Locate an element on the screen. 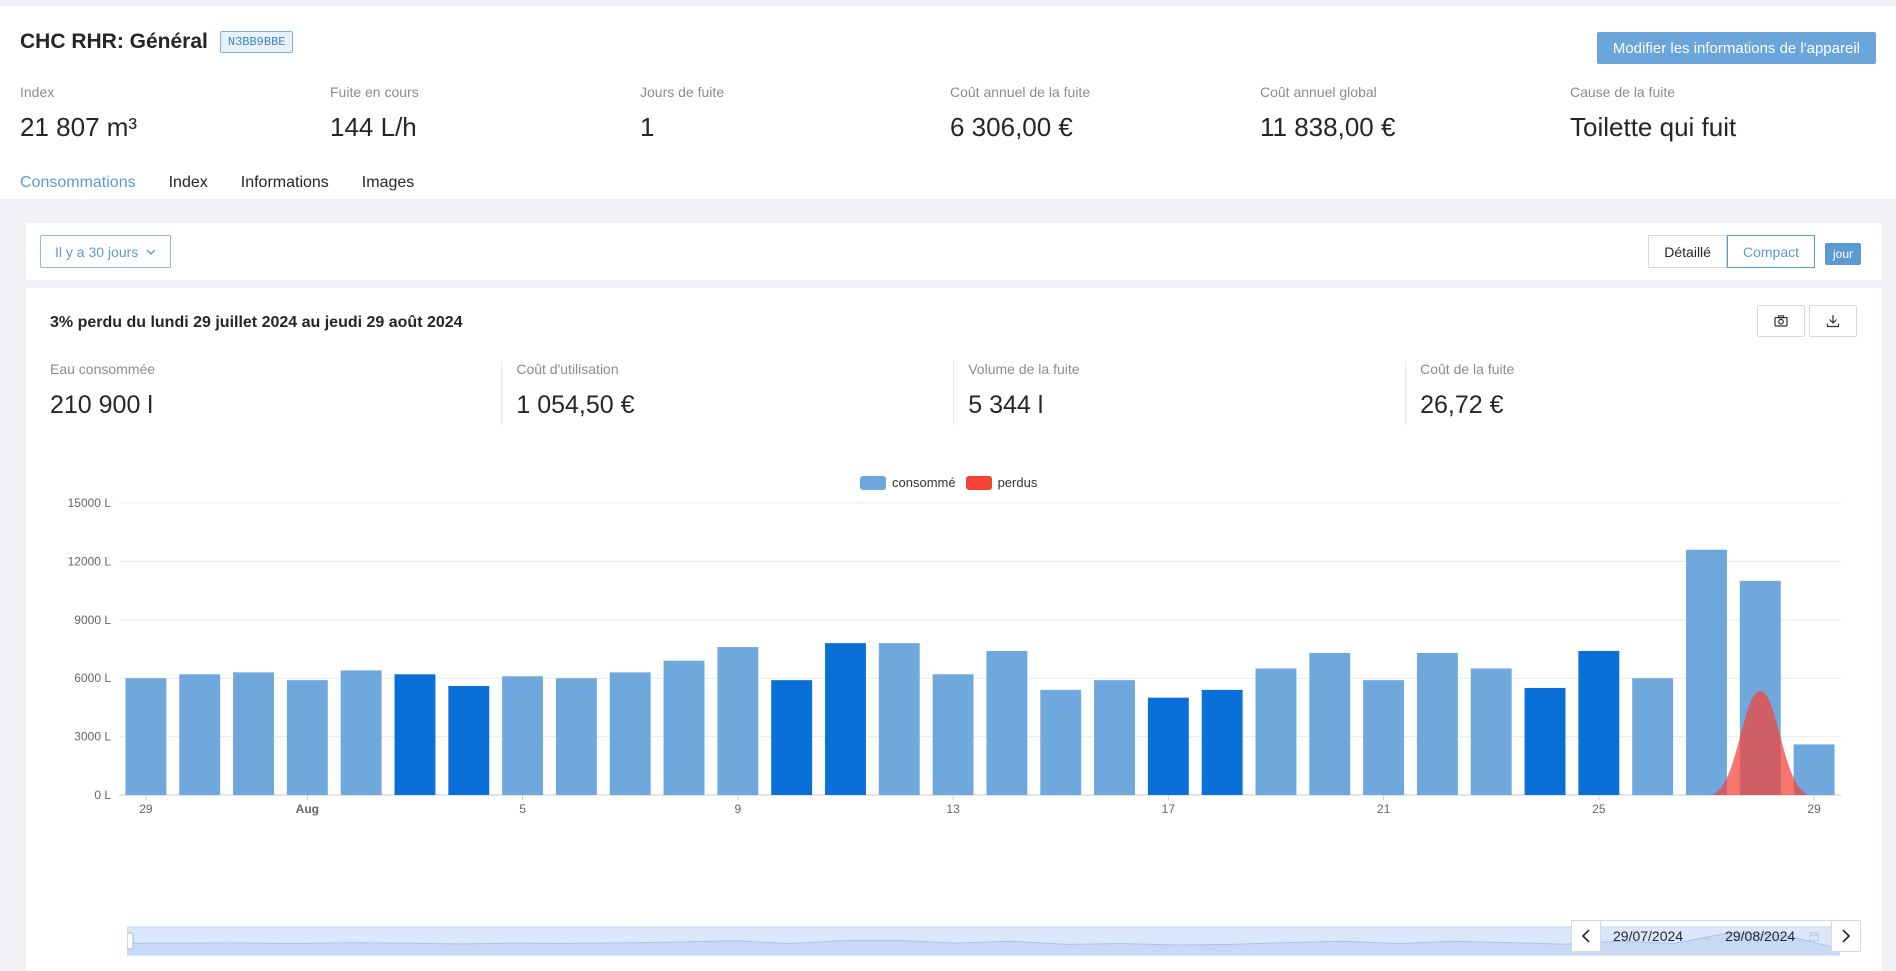  date-range-picker: 29/07/2024 → 29/08/2024 is located at coordinates (1716, 936).